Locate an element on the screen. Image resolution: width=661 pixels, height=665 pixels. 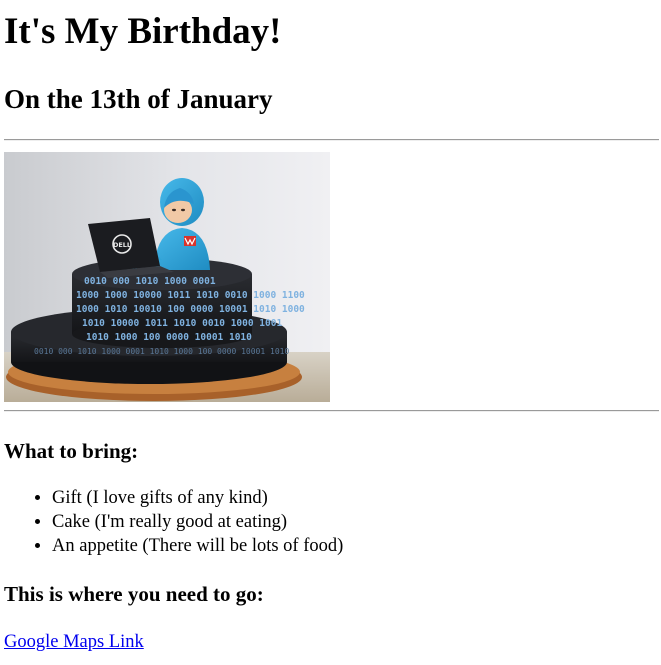
cake-binary-text: 1010 1000 100 0000 10001 1010 is located at coordinates (169, 337).